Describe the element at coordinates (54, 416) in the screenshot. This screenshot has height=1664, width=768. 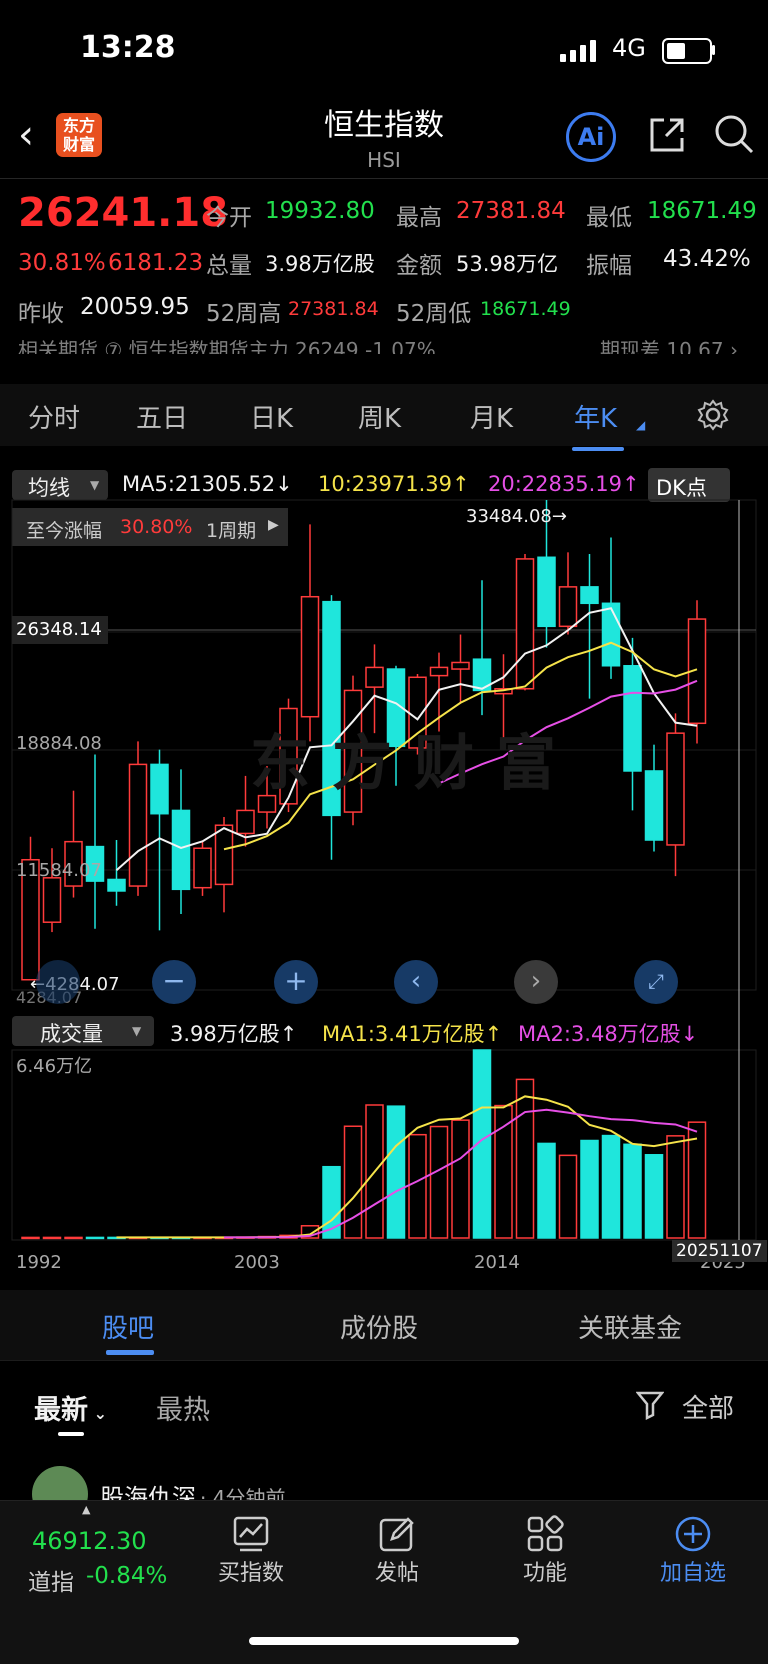
I see `tab-fenshi: 分时` at that location.